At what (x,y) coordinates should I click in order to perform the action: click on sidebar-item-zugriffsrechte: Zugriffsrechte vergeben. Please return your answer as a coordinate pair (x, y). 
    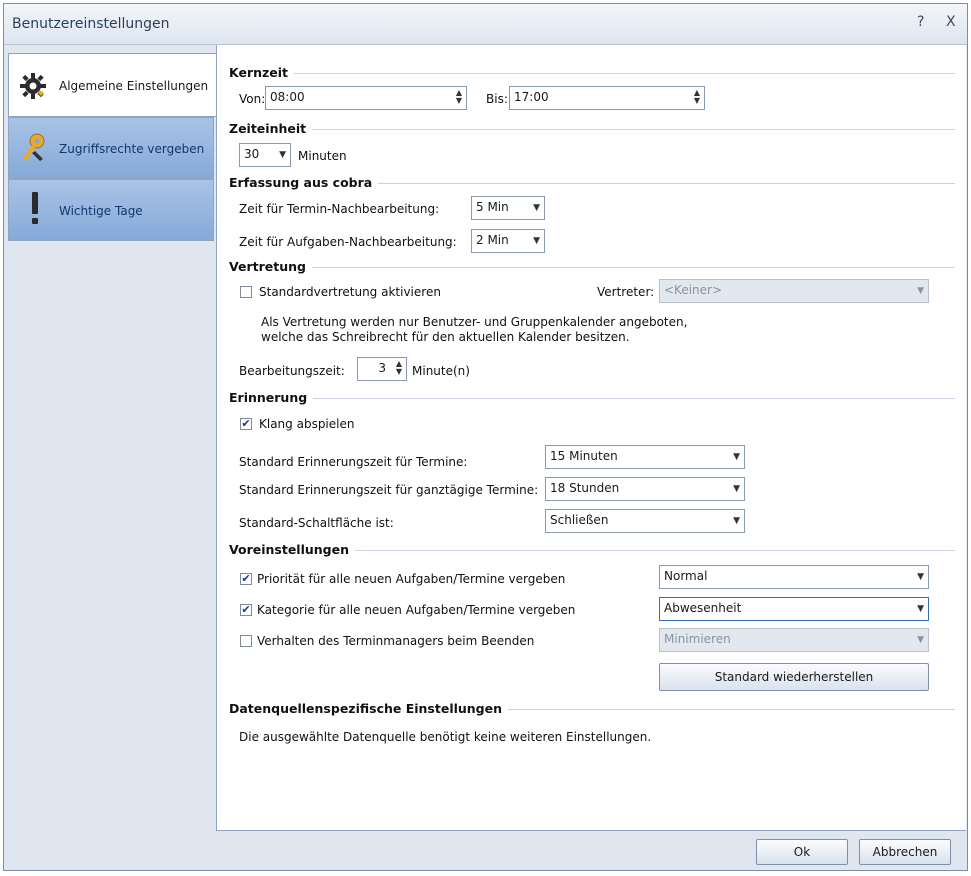
    Looking at the image, I should click on (111, 148).